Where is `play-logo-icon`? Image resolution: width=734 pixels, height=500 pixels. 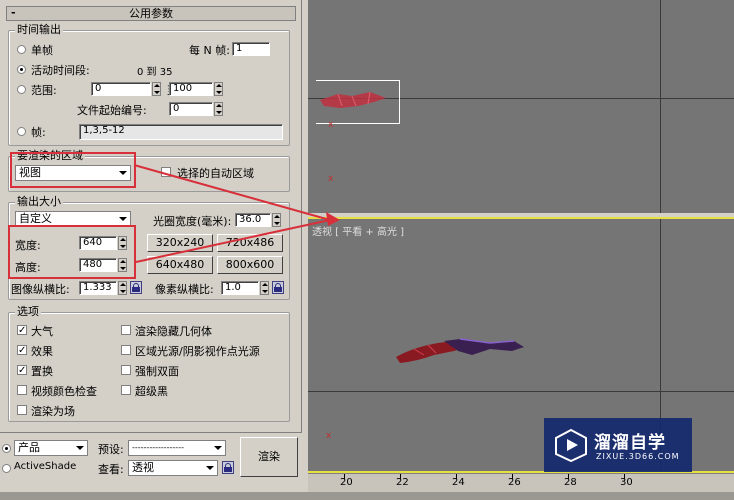
play-logo-icon is located at coordinates (571, 445).